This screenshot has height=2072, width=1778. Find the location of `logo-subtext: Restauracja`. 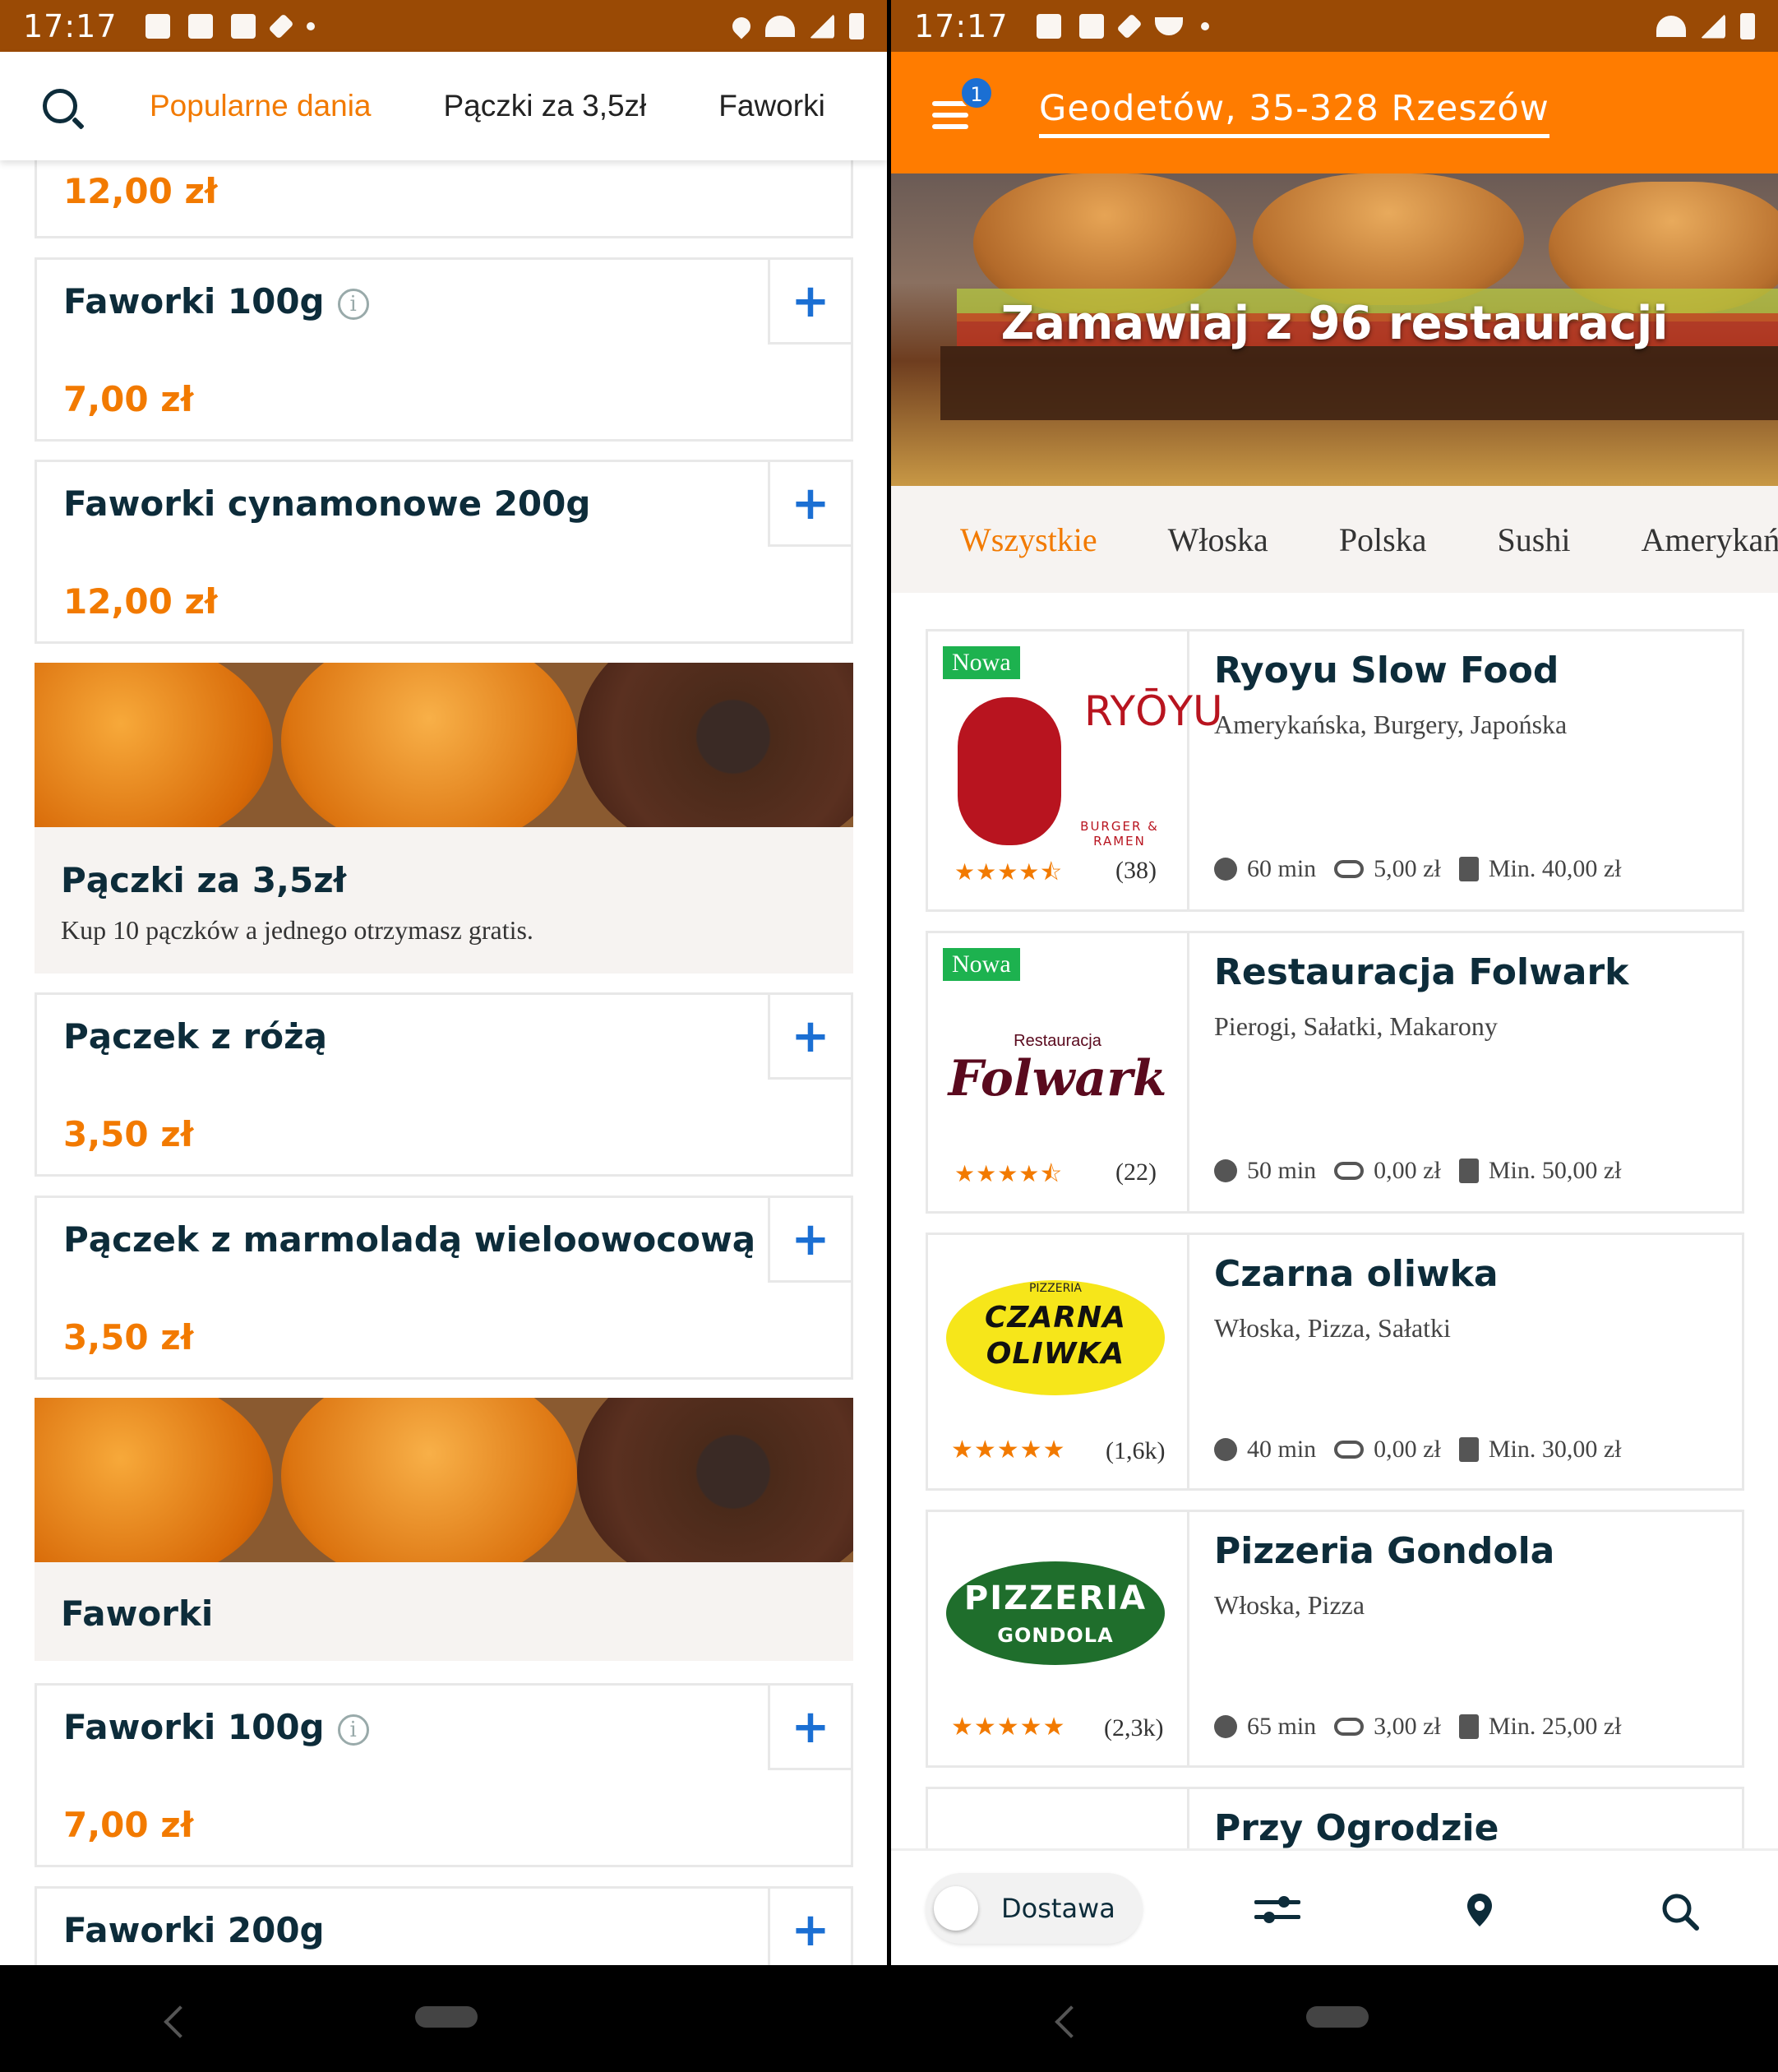

logo-subtext: Restauracja is located at coordinates (1058, 1041).